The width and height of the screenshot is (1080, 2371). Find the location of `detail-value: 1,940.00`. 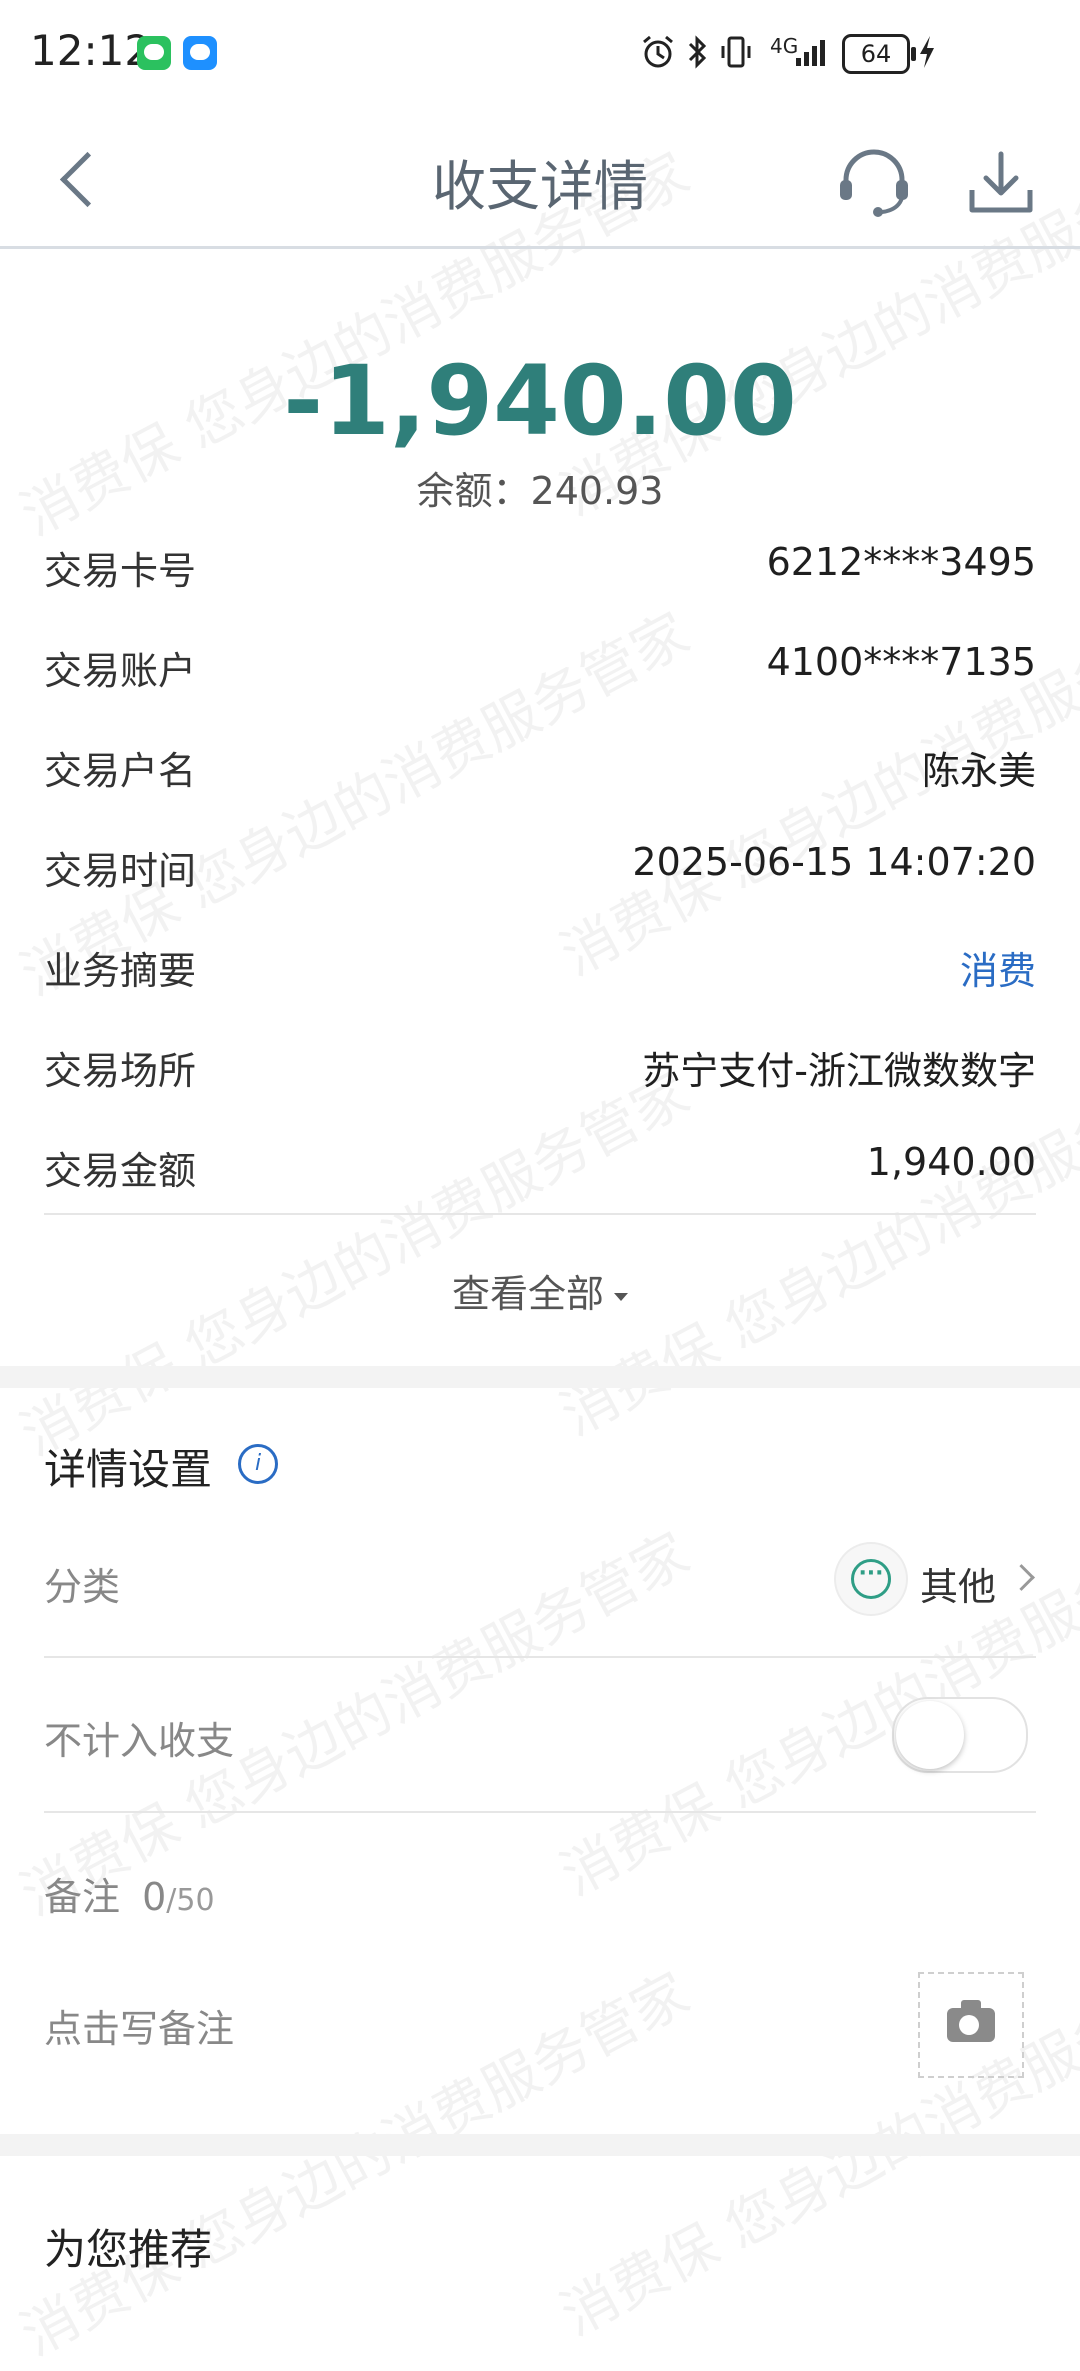

detail-value: 1,940.00 is located at coordinates (951, 1162).